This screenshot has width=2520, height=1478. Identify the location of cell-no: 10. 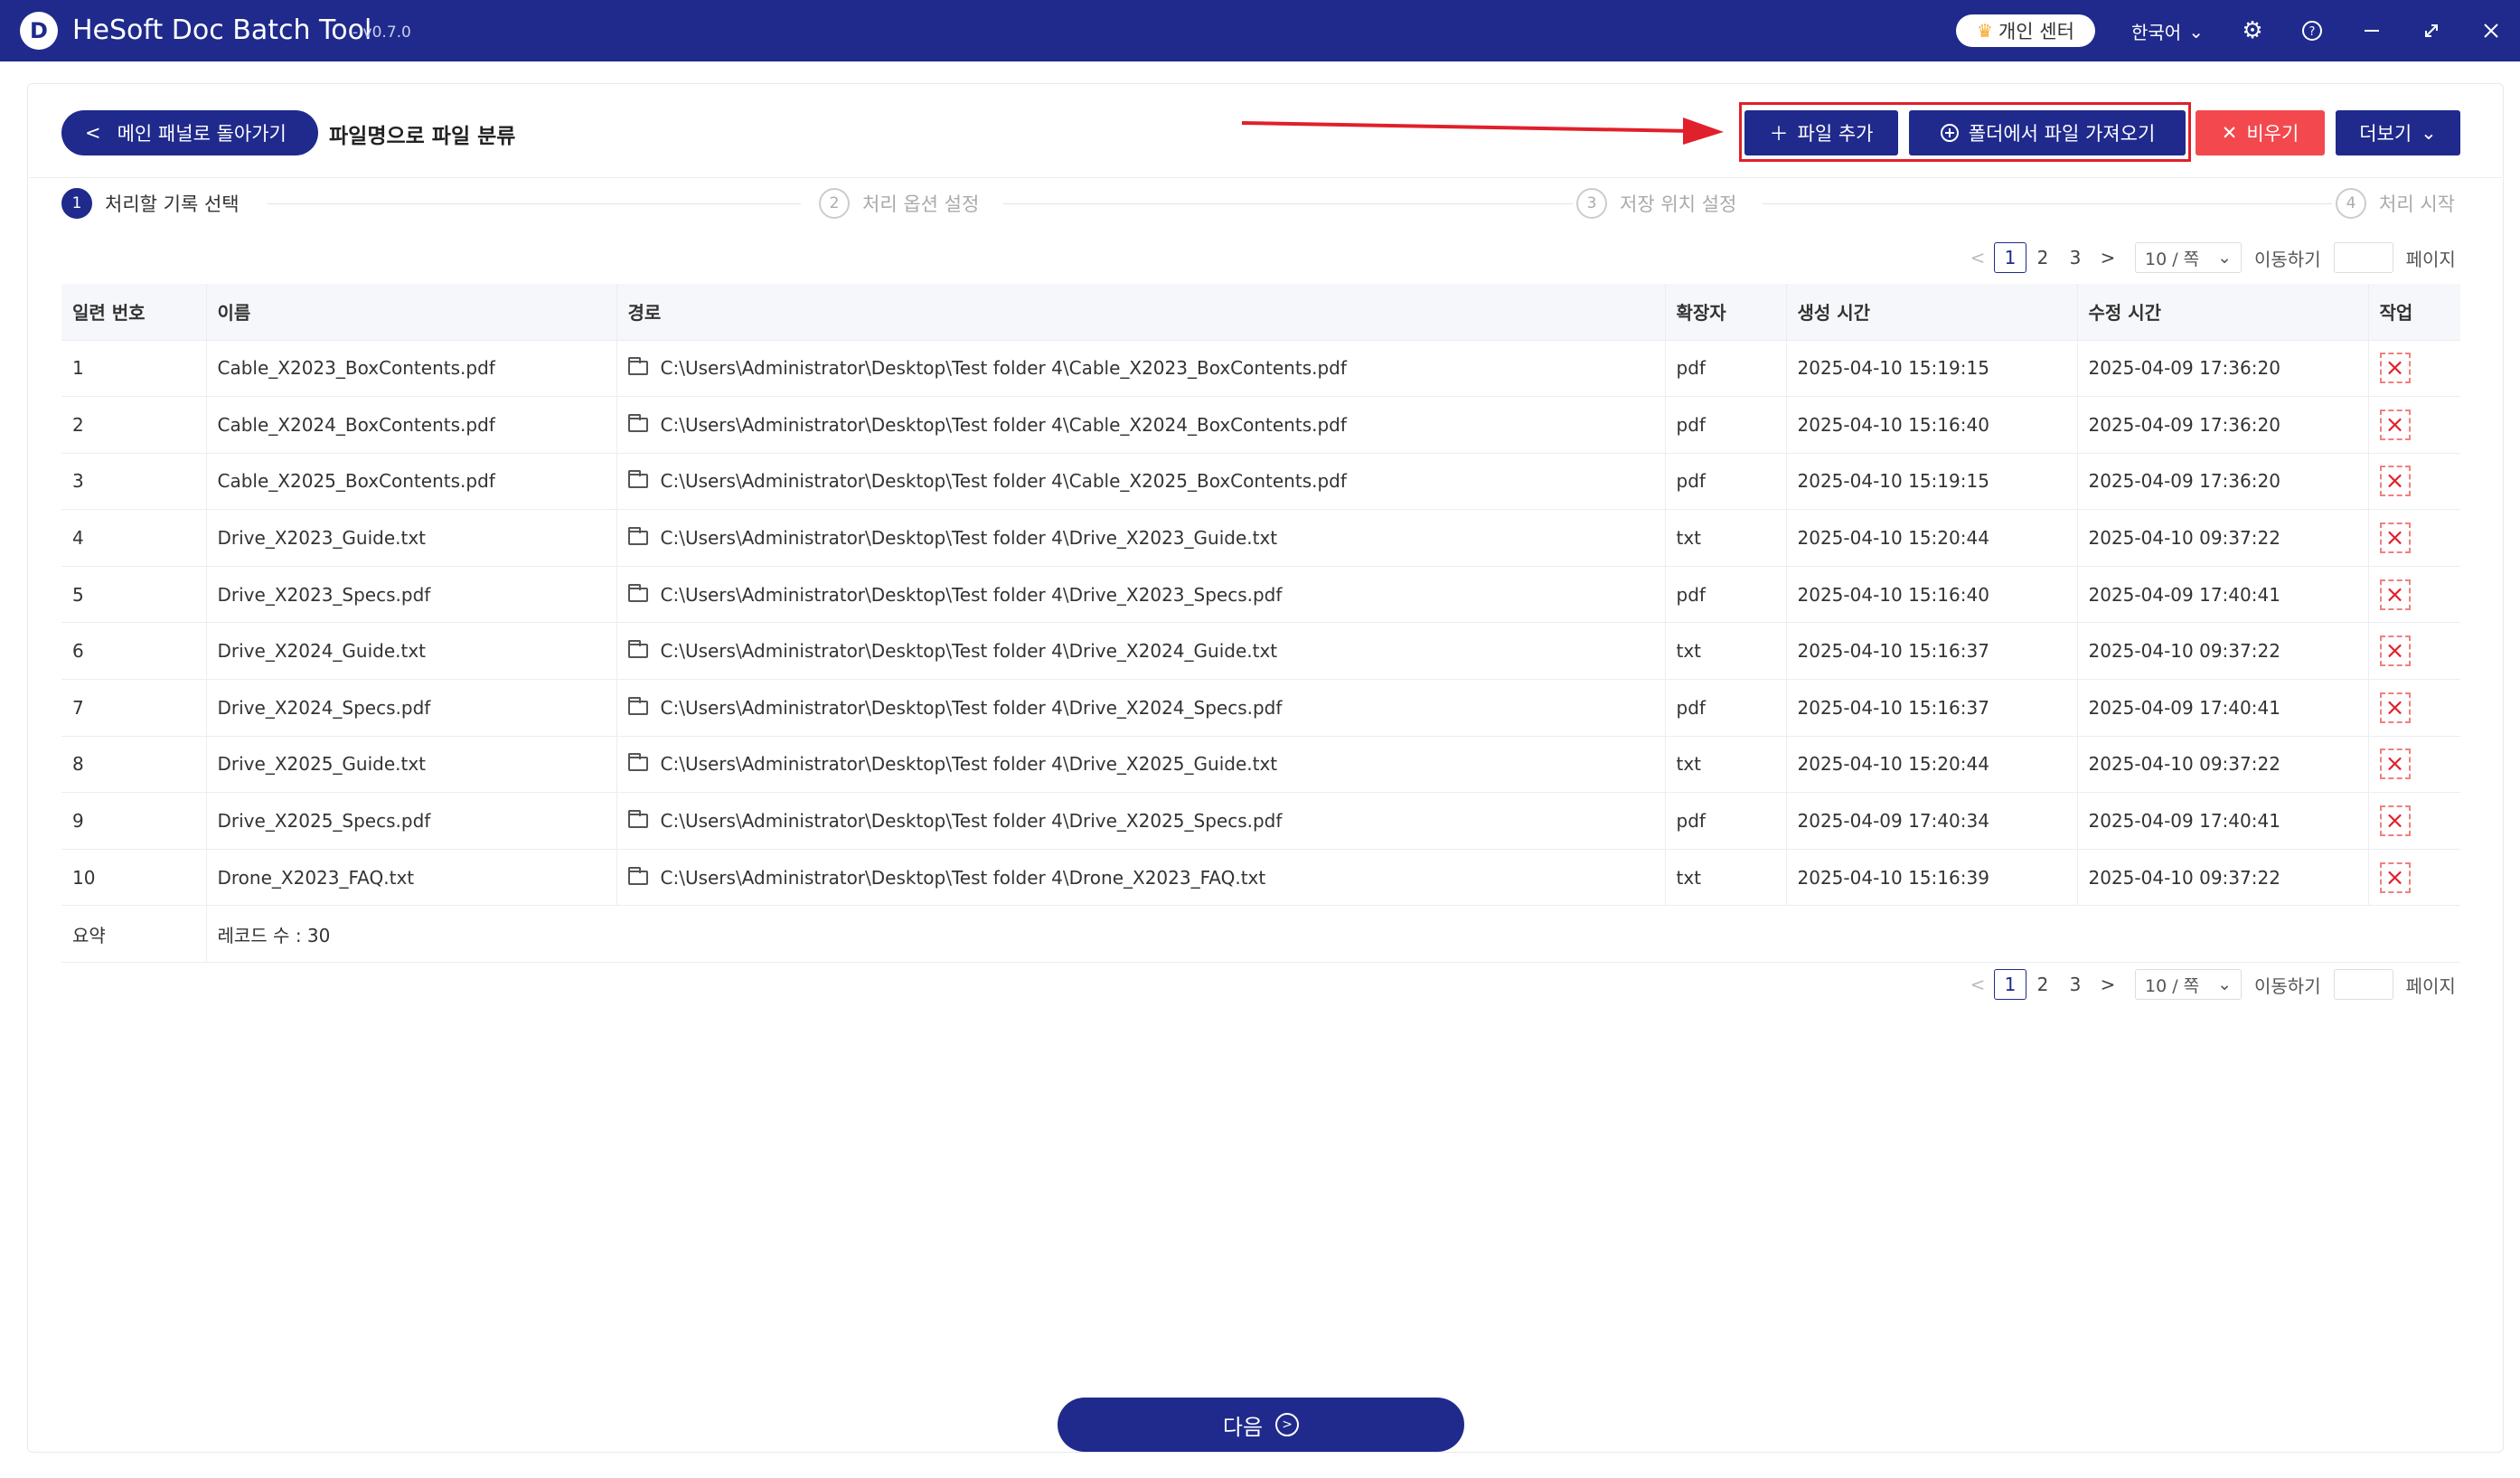
(134, 878).